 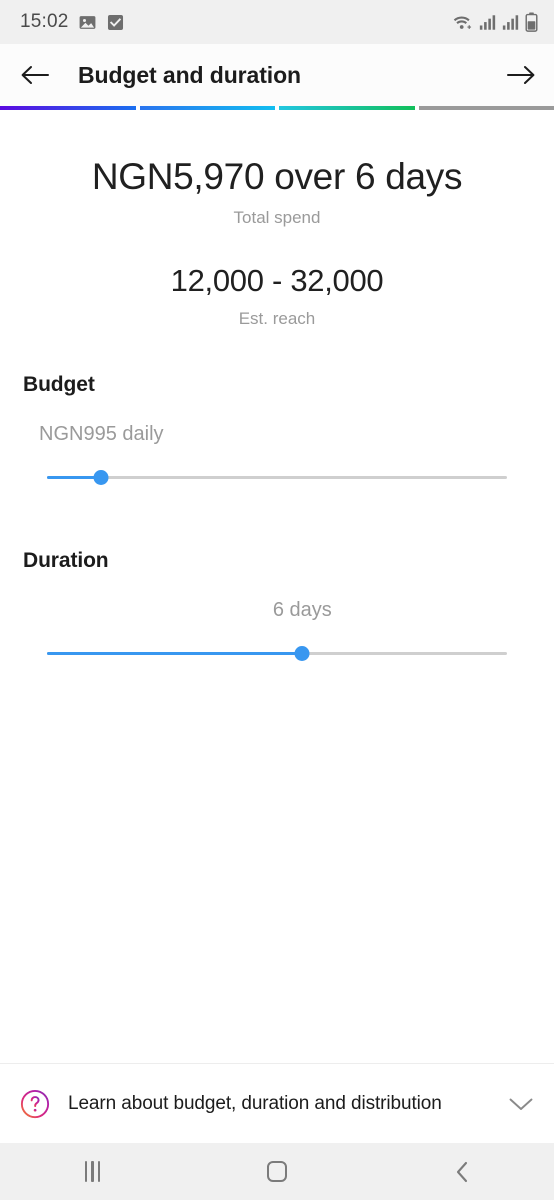 I want to click on home-button, so click(x=277, y=1171).